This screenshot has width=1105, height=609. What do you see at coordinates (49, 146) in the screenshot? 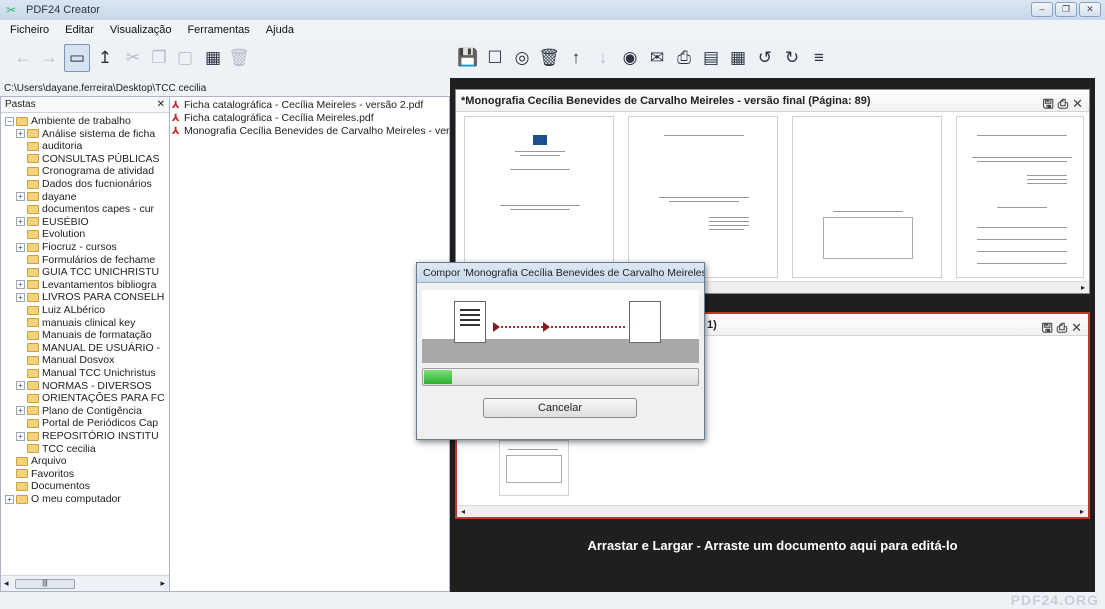
I see `tree-item: auditoria` at bounding box center [49, 146].